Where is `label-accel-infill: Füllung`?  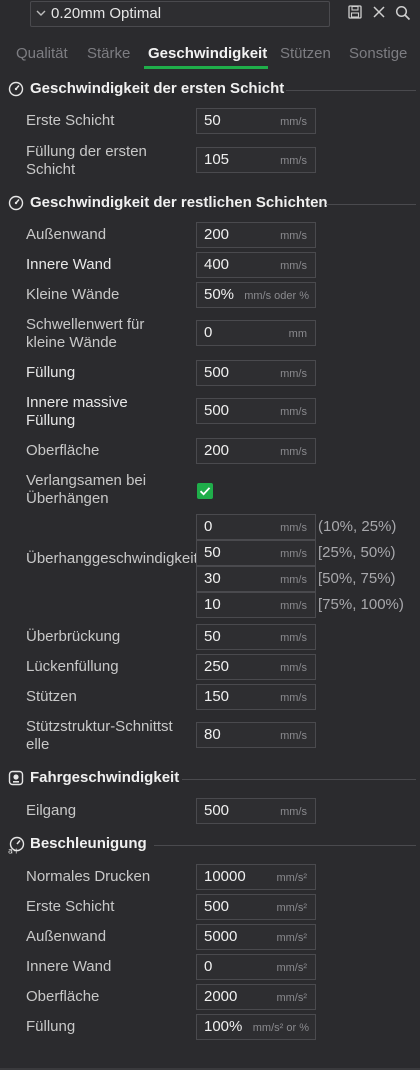
label-accel-infill: Füllung is located at coordinates (51, 1026).